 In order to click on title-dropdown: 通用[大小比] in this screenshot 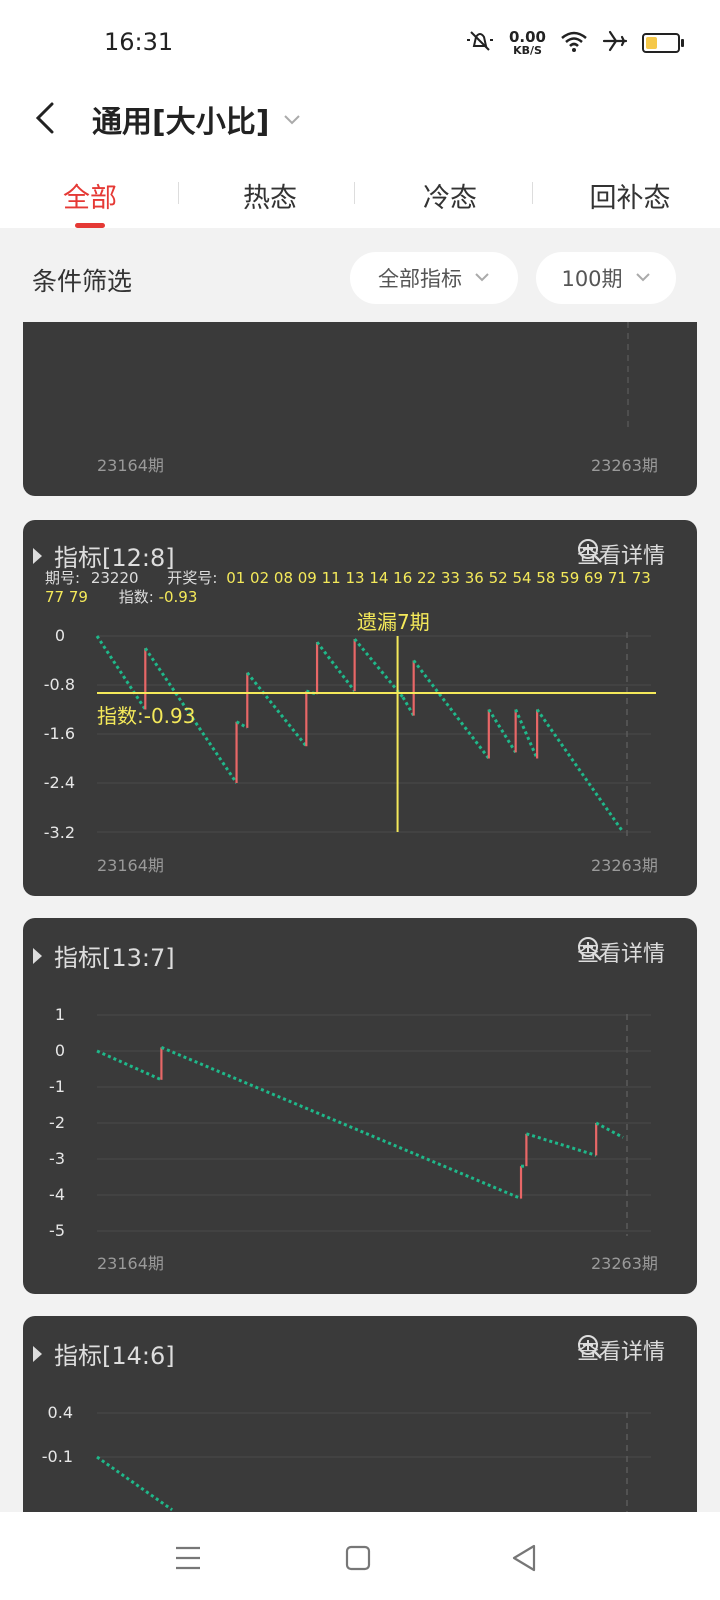, I will do `click(196, 119)`.